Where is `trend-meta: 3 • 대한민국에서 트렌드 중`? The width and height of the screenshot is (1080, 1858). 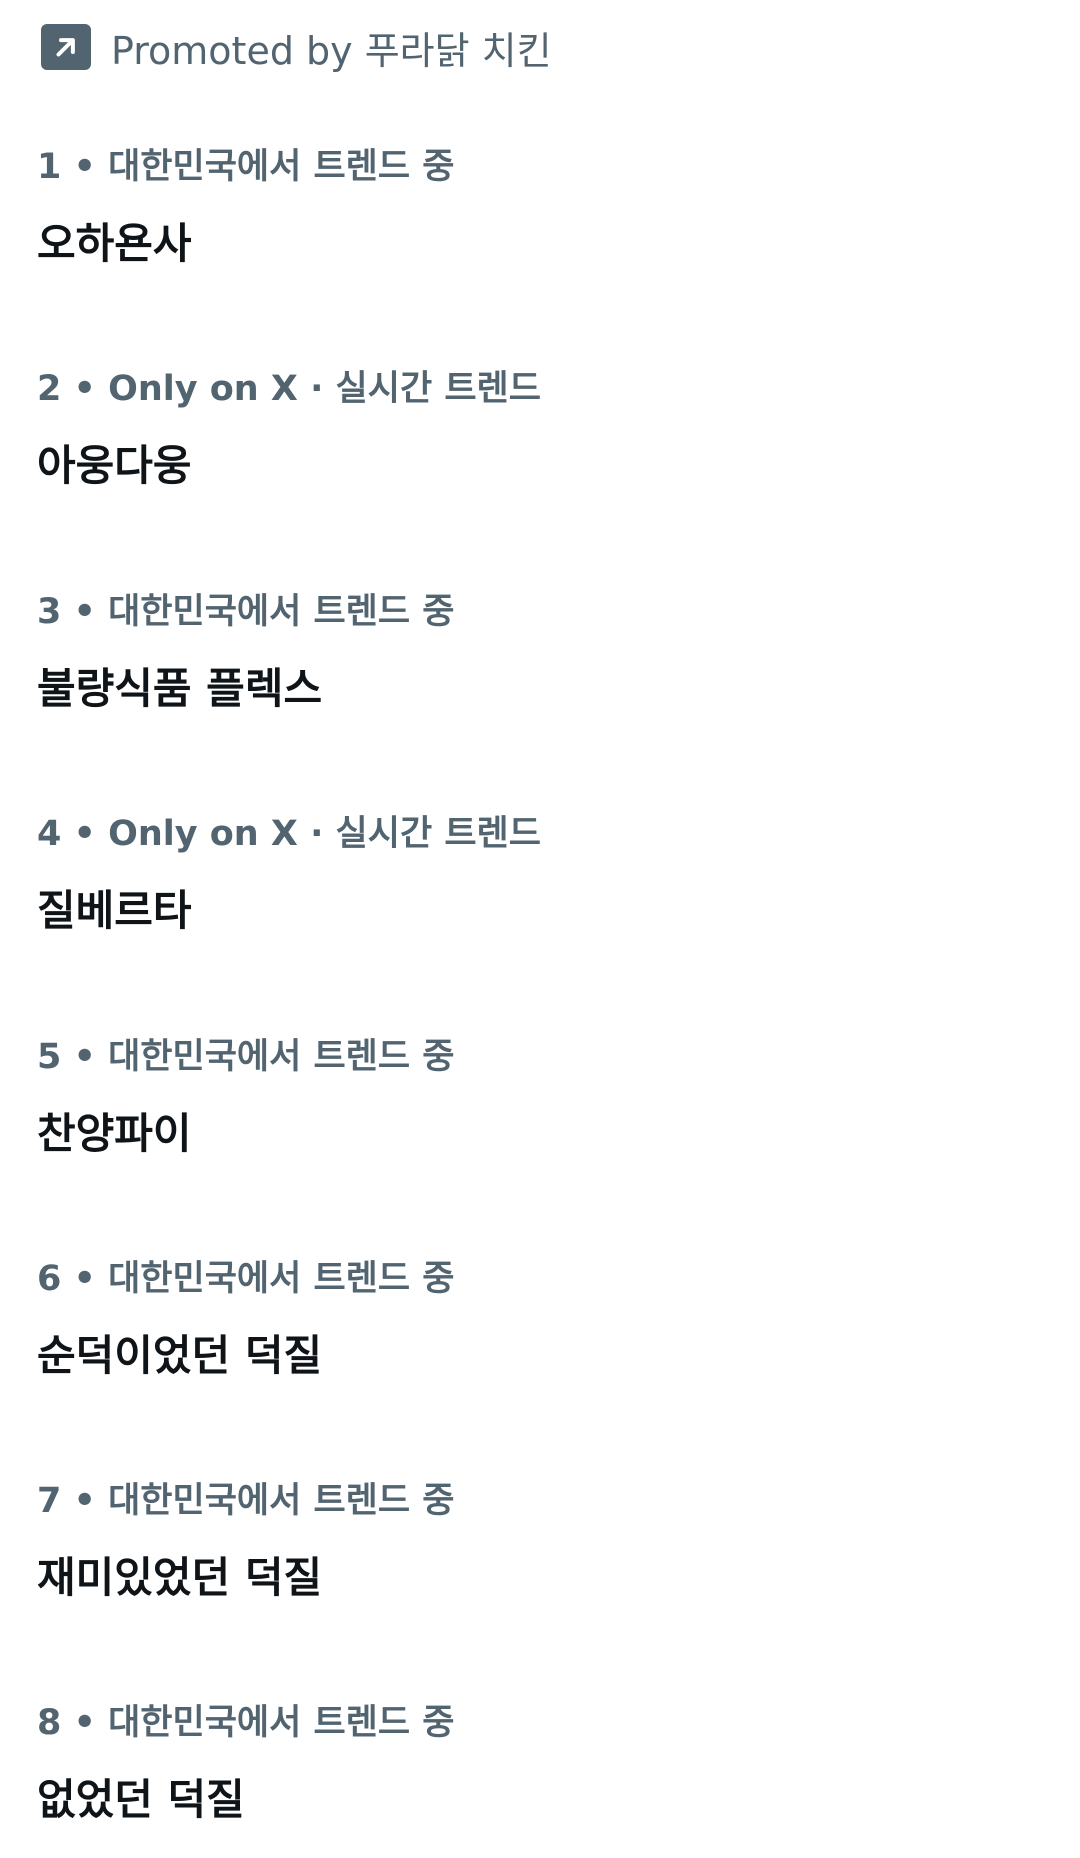
trend-meta: 3 • 대한민국에서 트렌드 중 is located at coordinates (246, 612).